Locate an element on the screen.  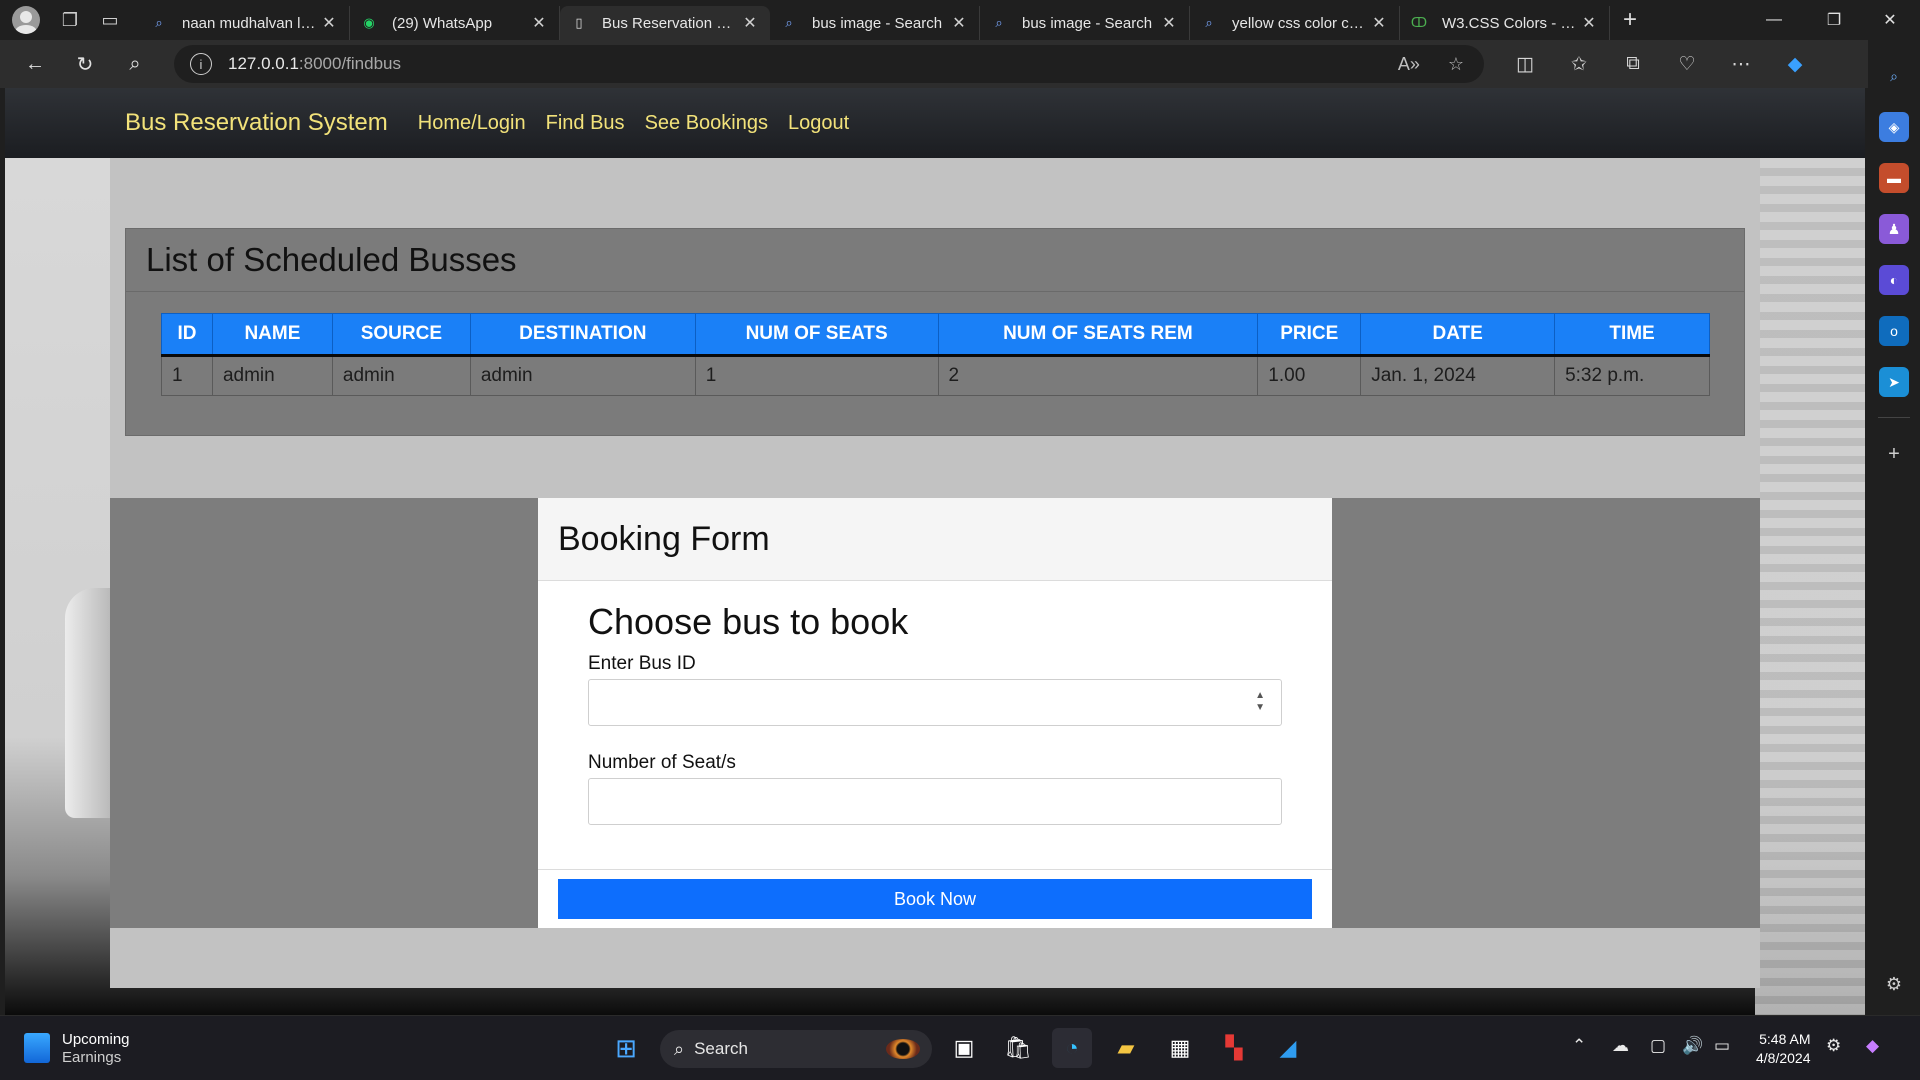
booking-form-title: Booking Form is located at coordinates (664, 538).